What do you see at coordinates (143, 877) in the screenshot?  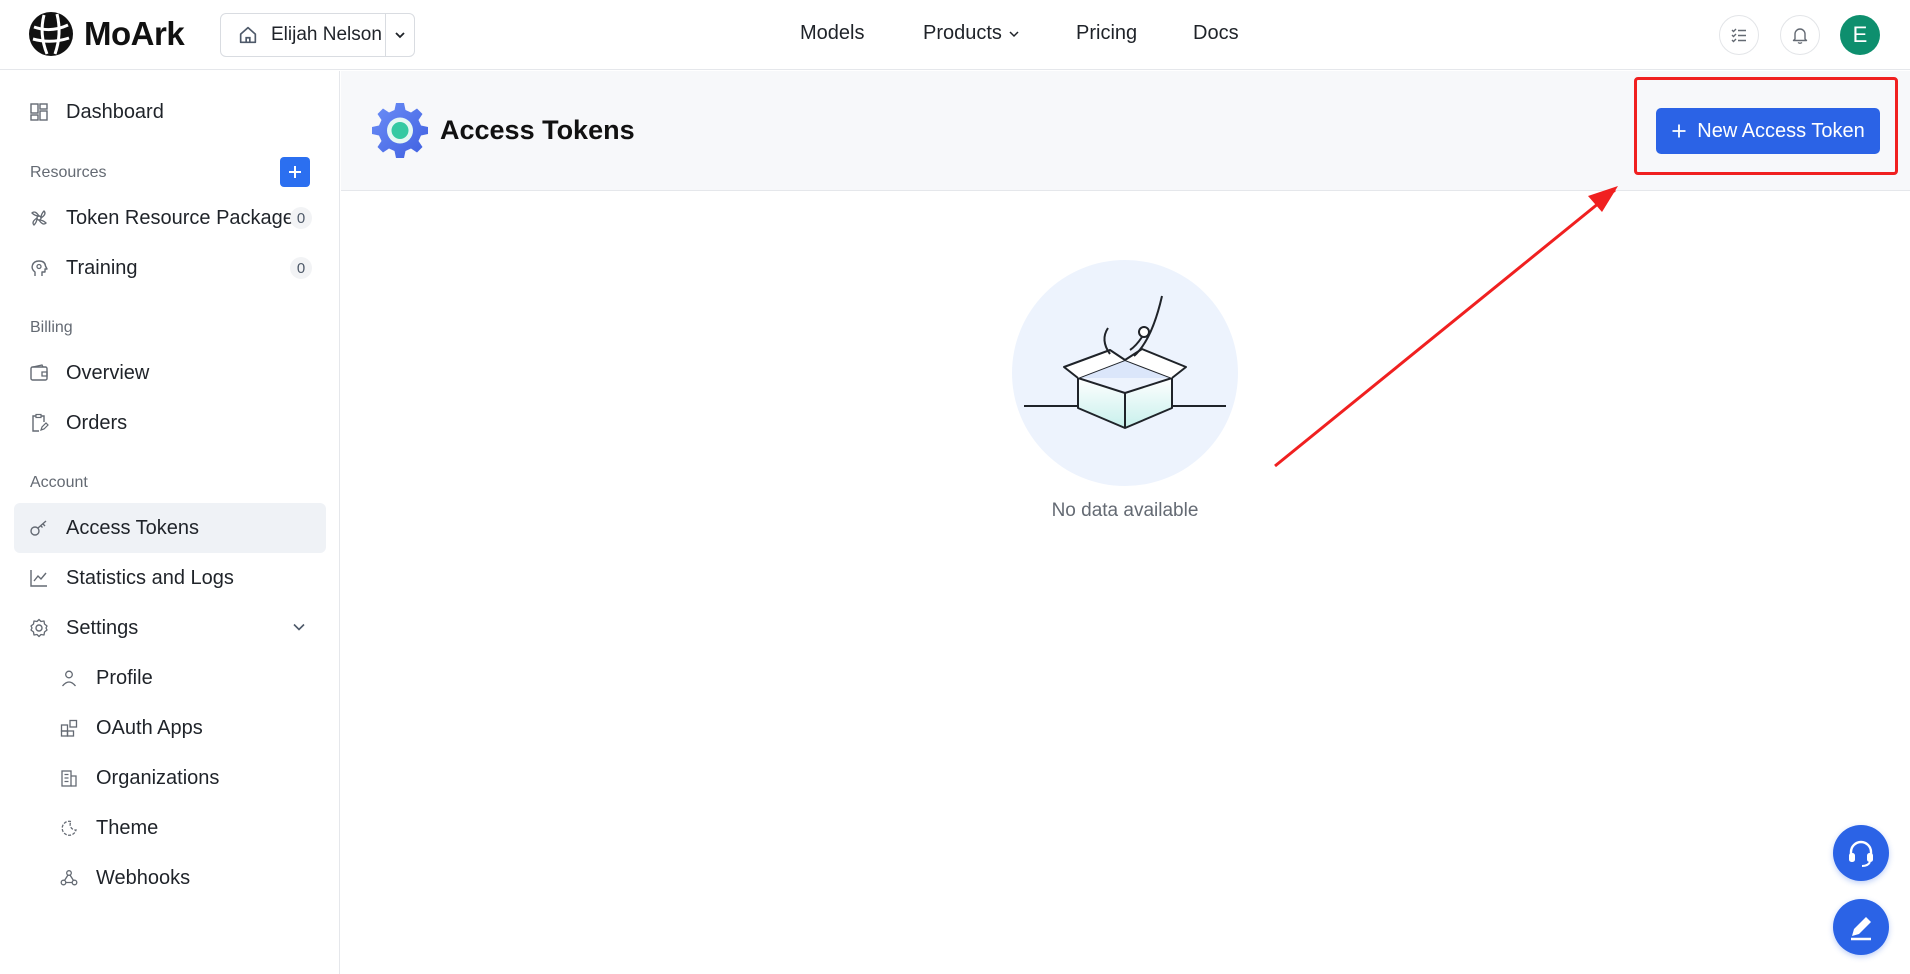 I see `sidebar-item-label: Webhooks` at bounding box center [143, 877].